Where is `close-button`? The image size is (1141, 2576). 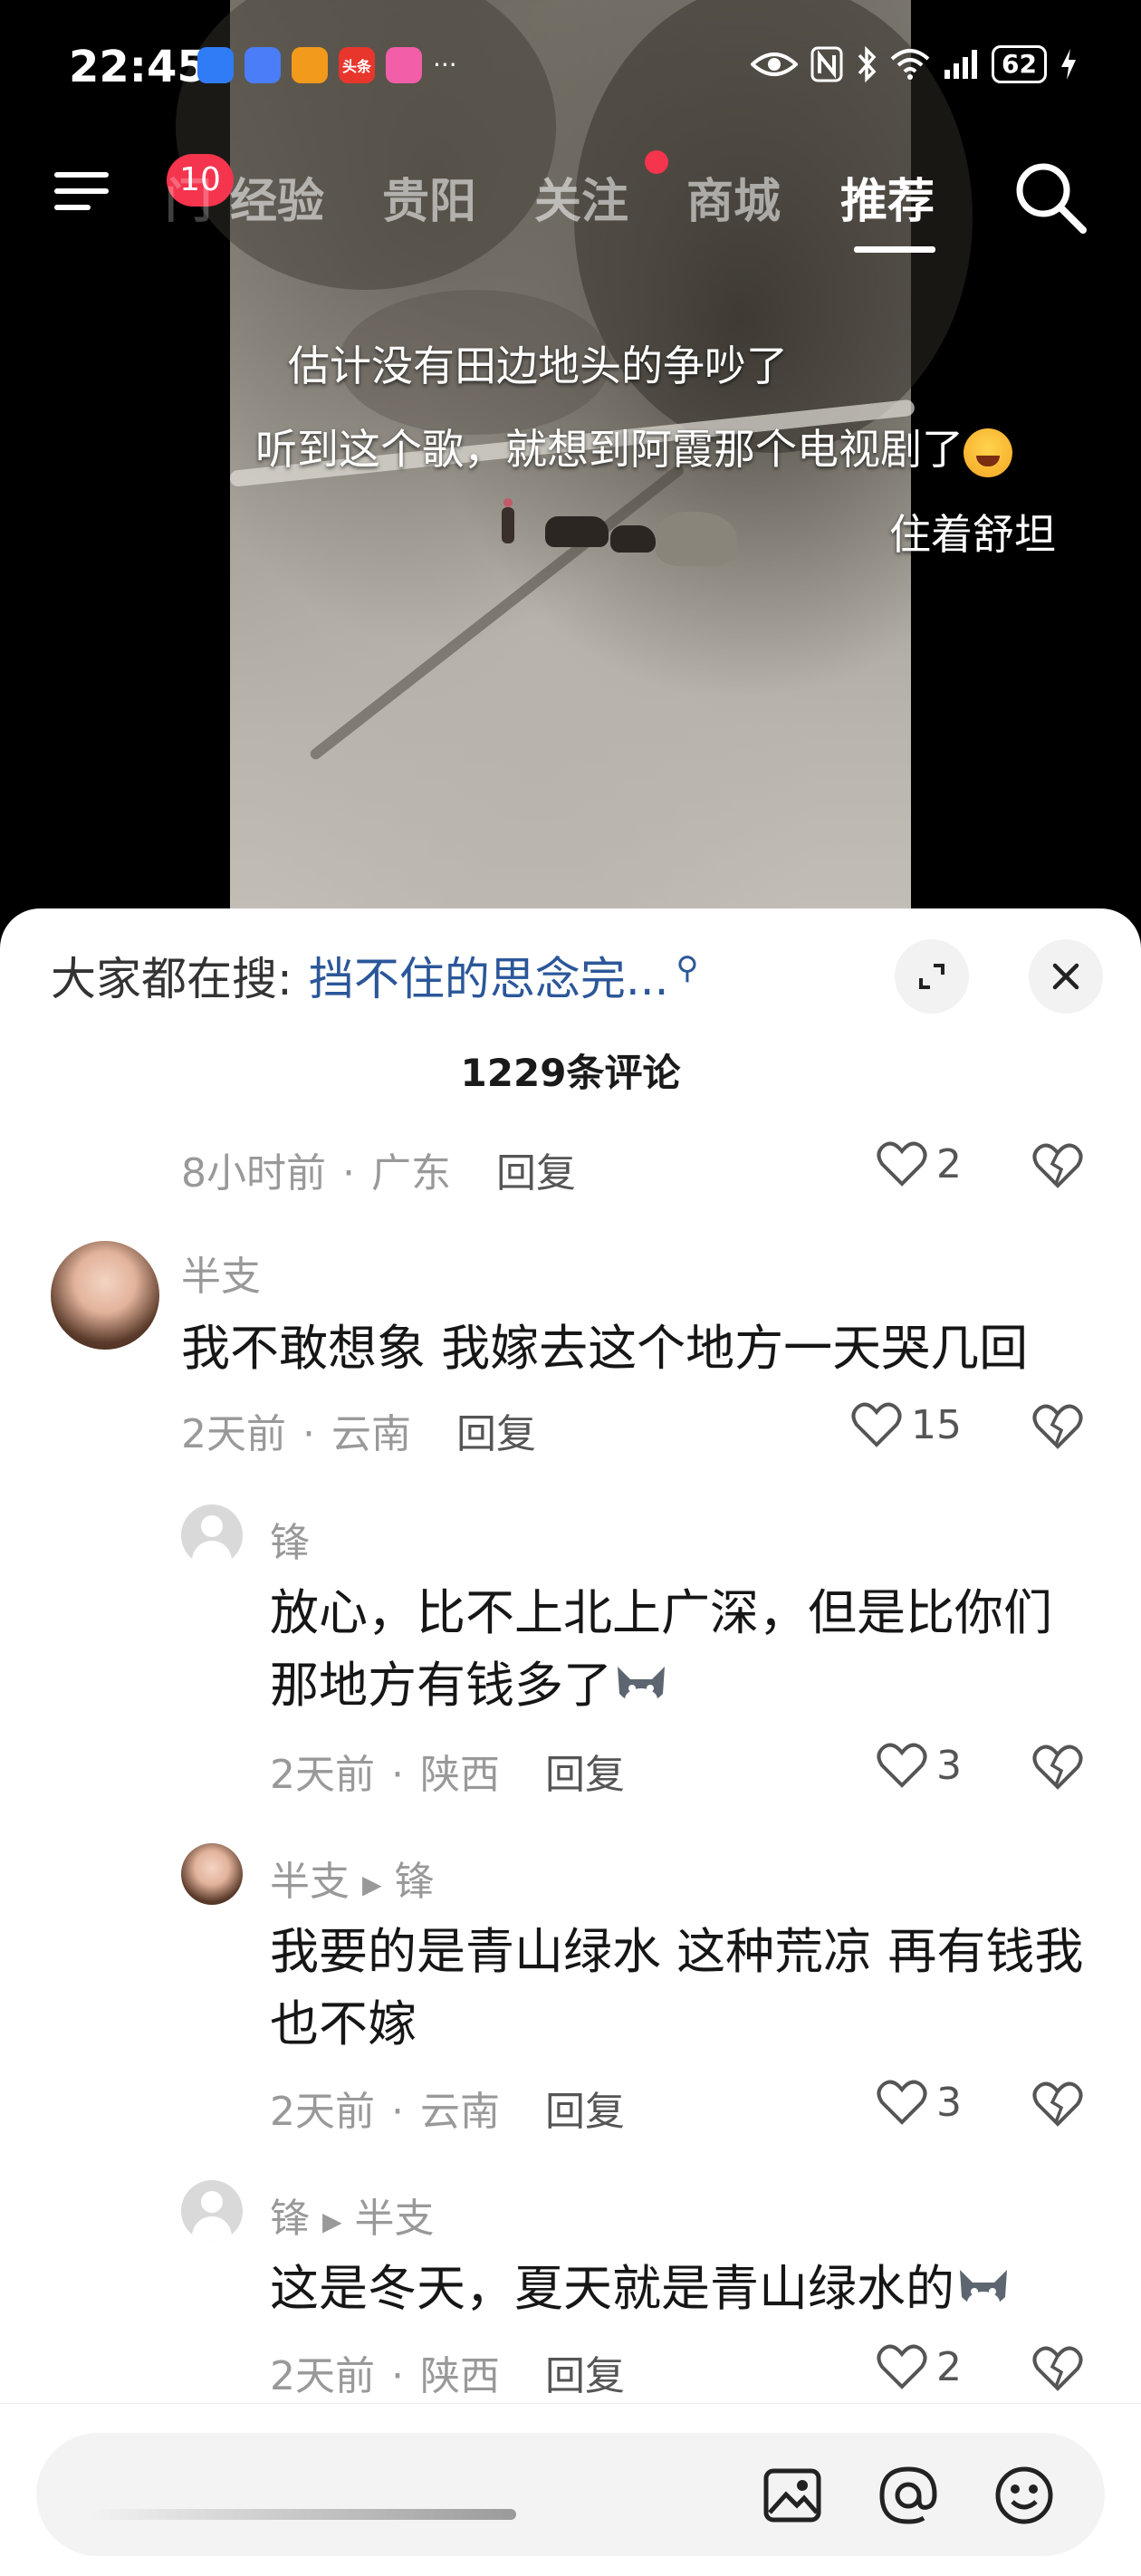 close-button is located at coordinates (1066, 976).